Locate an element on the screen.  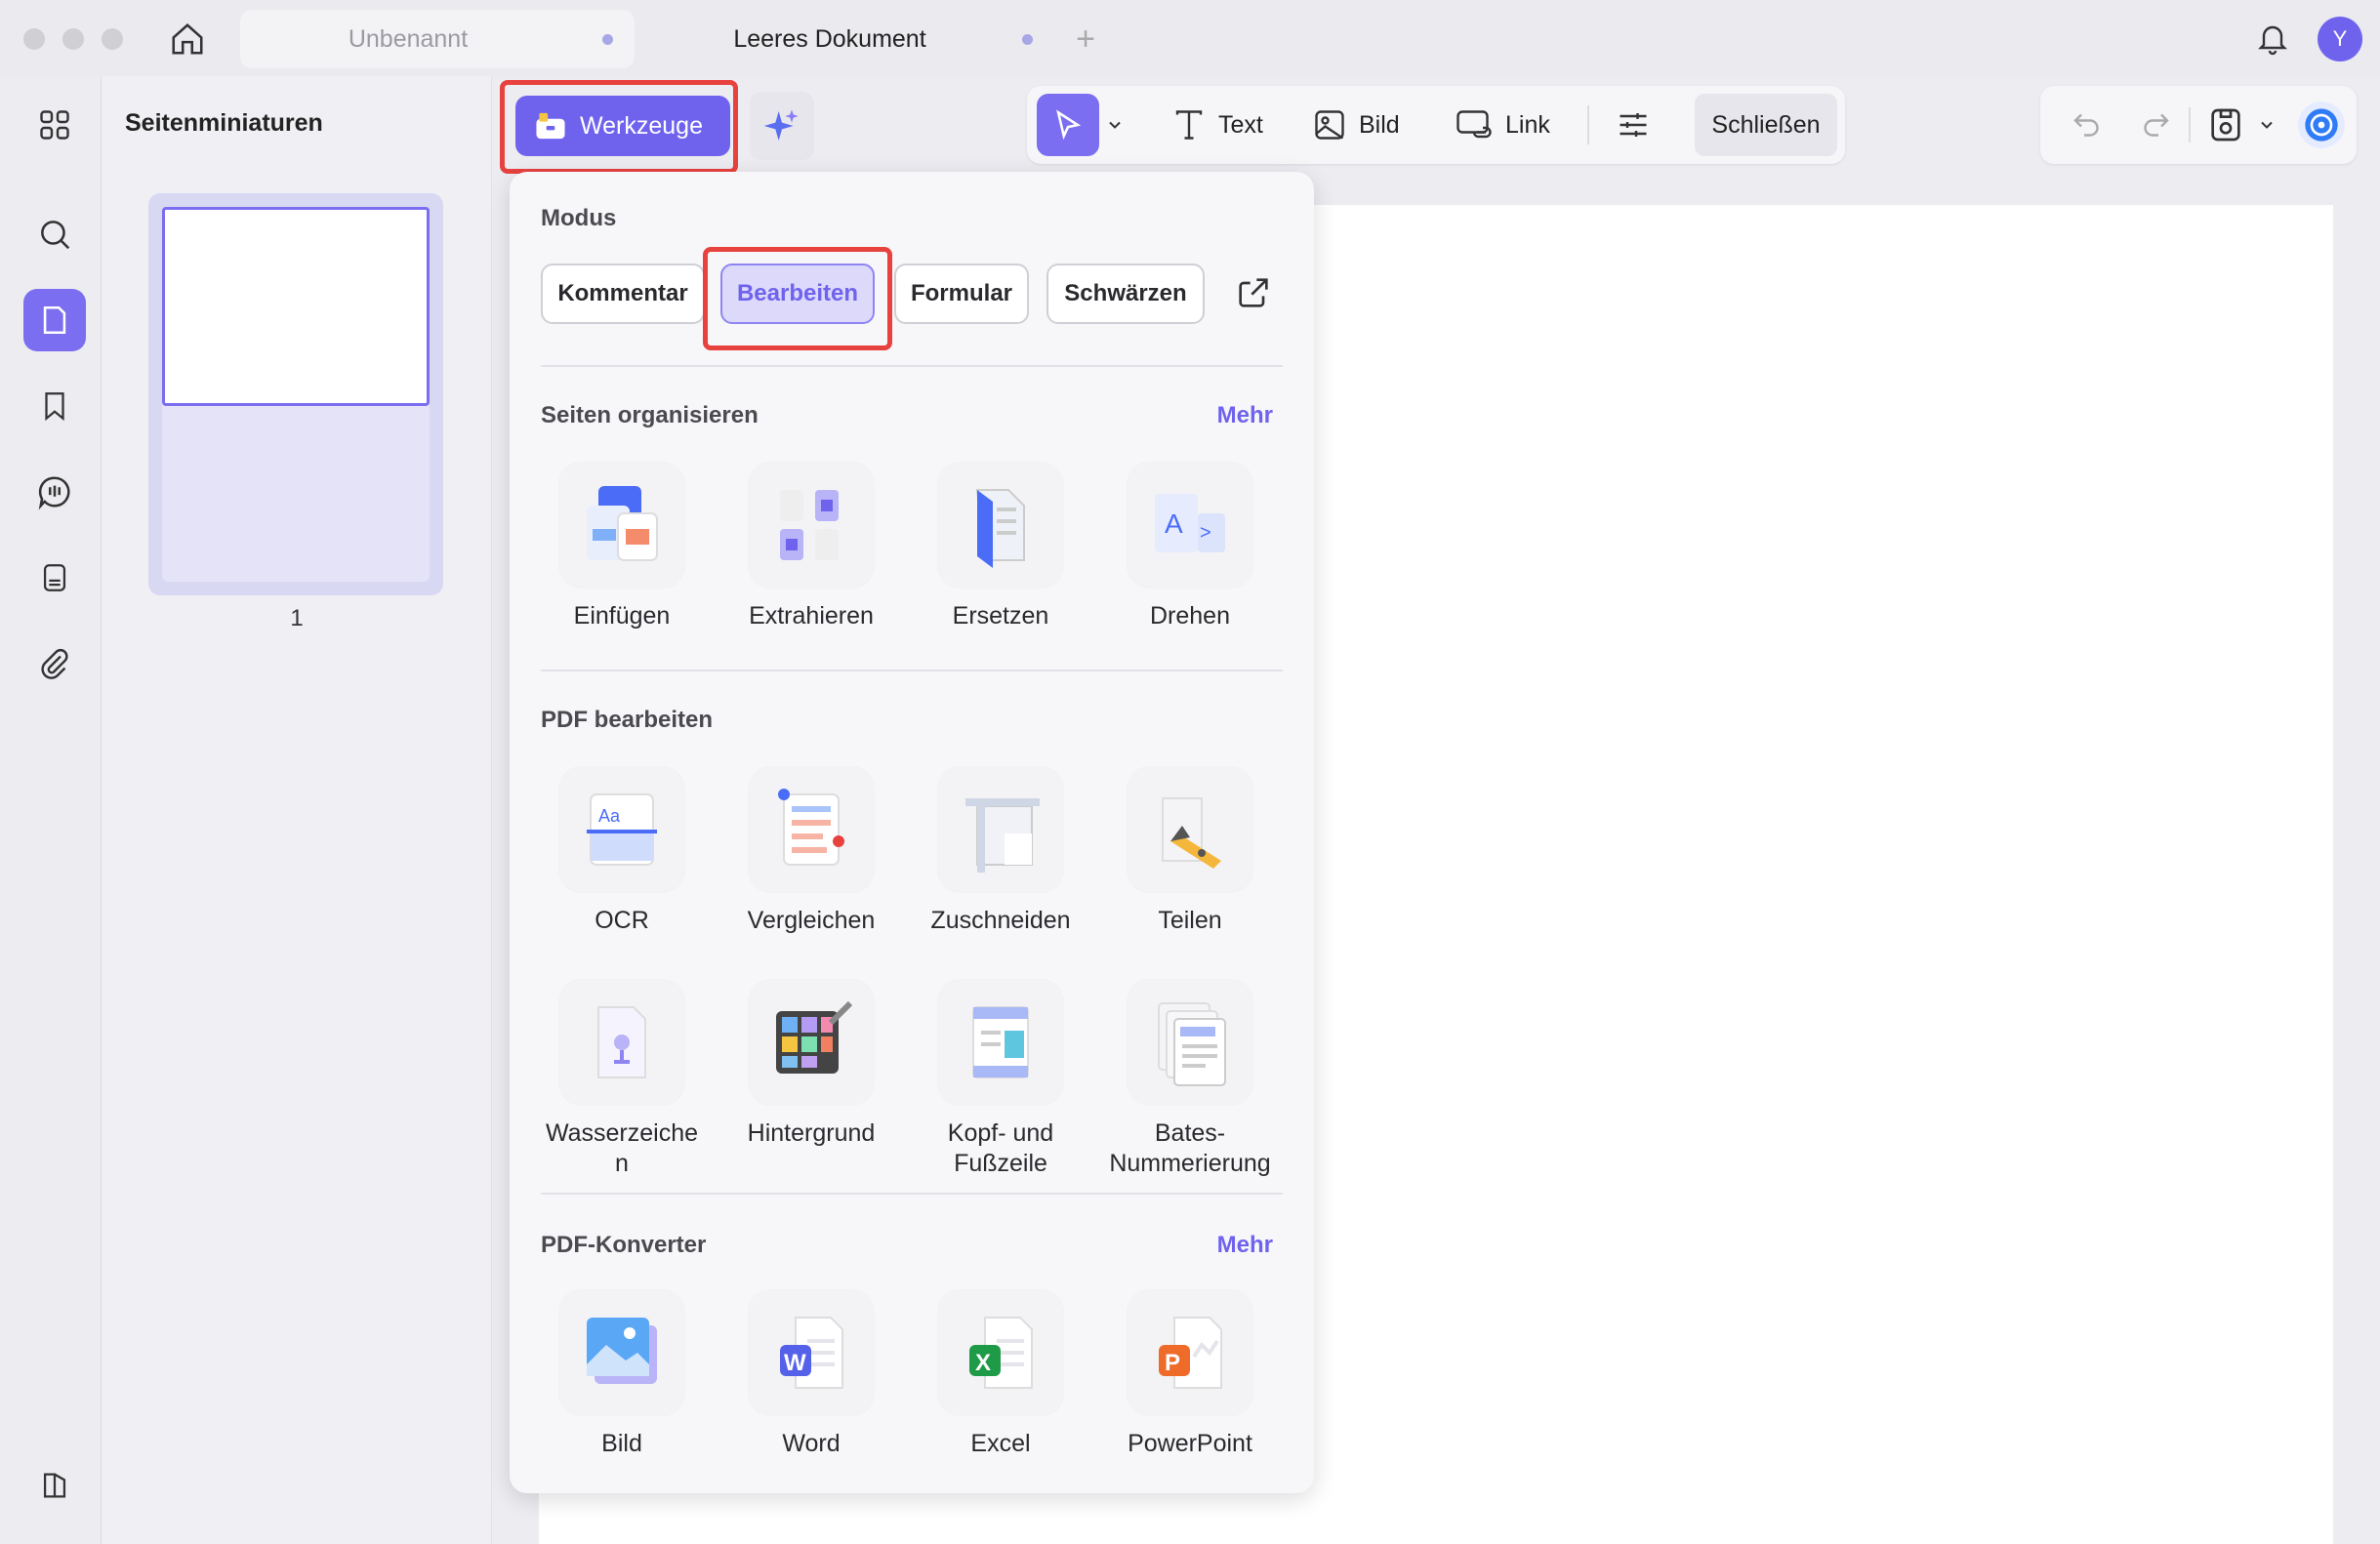
panel-title: Seitenminiaturen is located at coordinates (224, 123).